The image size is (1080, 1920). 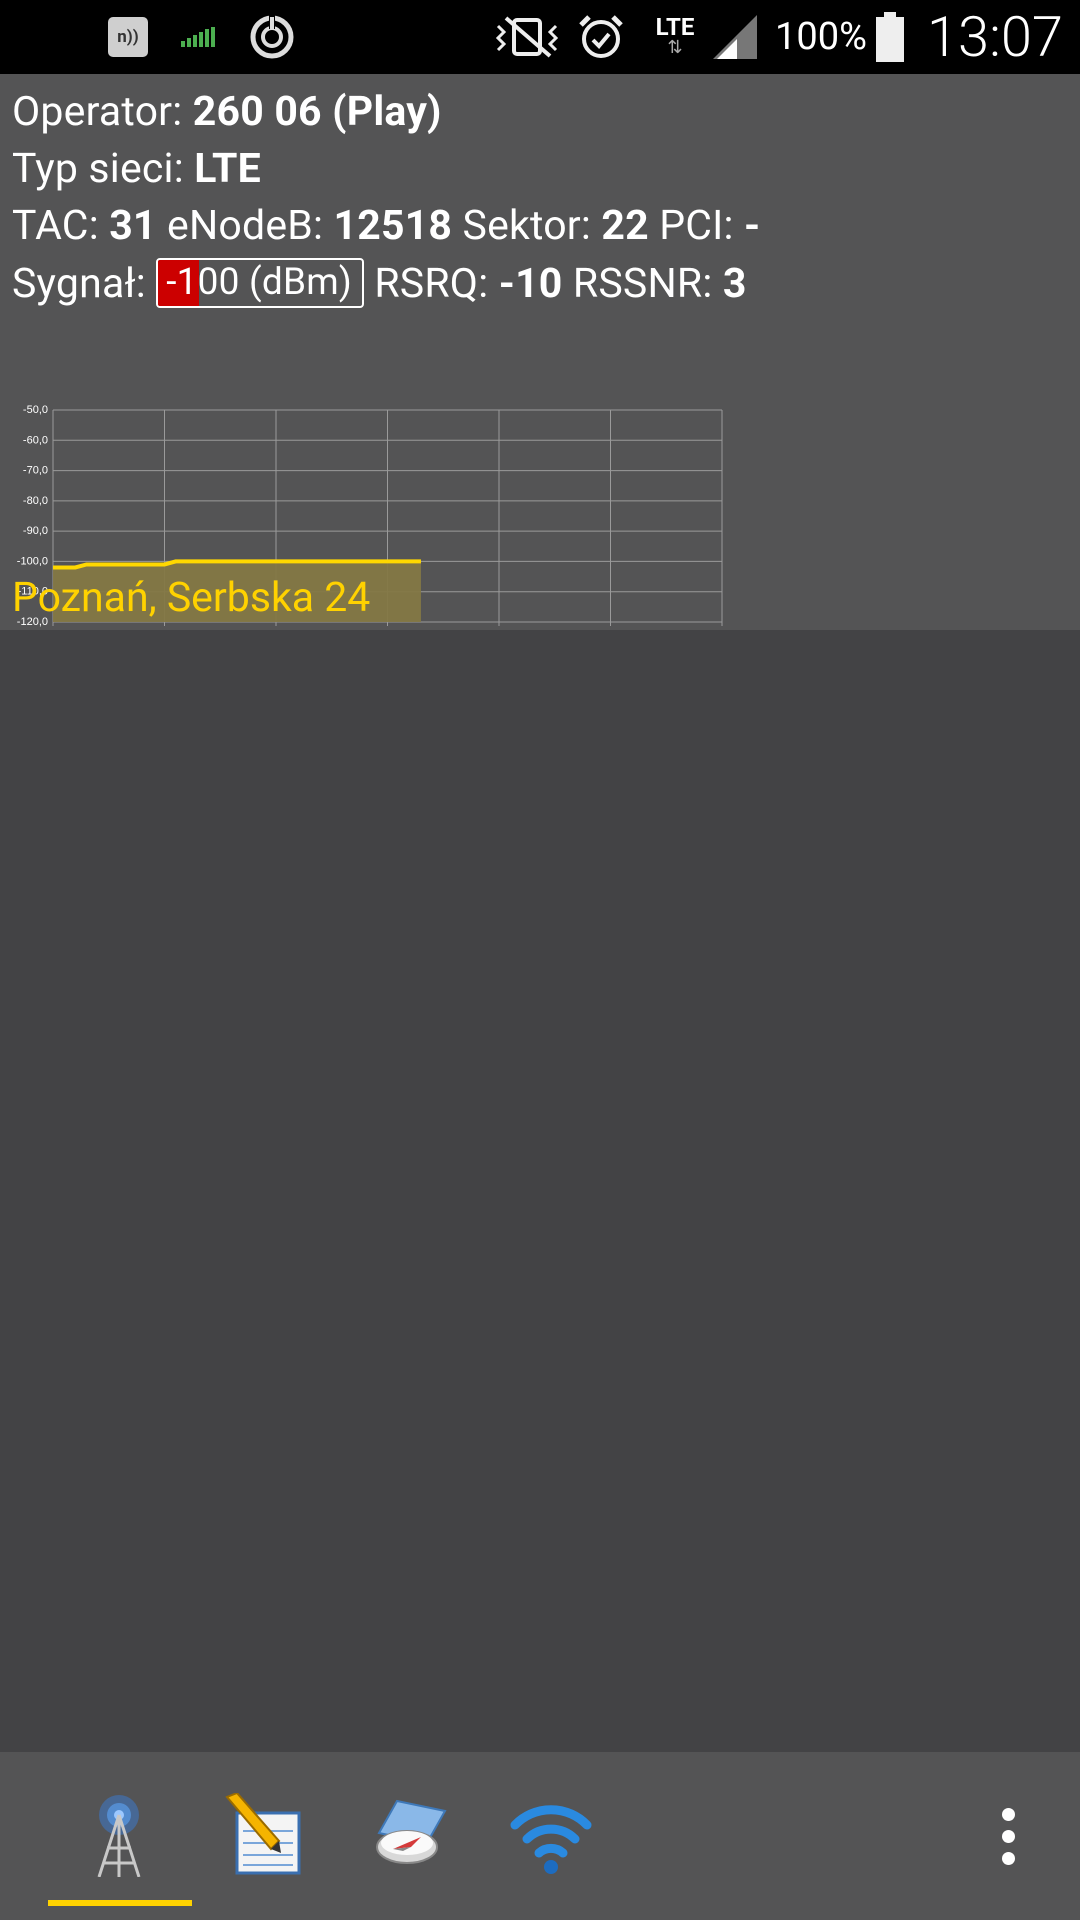 I want to click on y-tick-label: -80,0, so click(x=35, y=501).